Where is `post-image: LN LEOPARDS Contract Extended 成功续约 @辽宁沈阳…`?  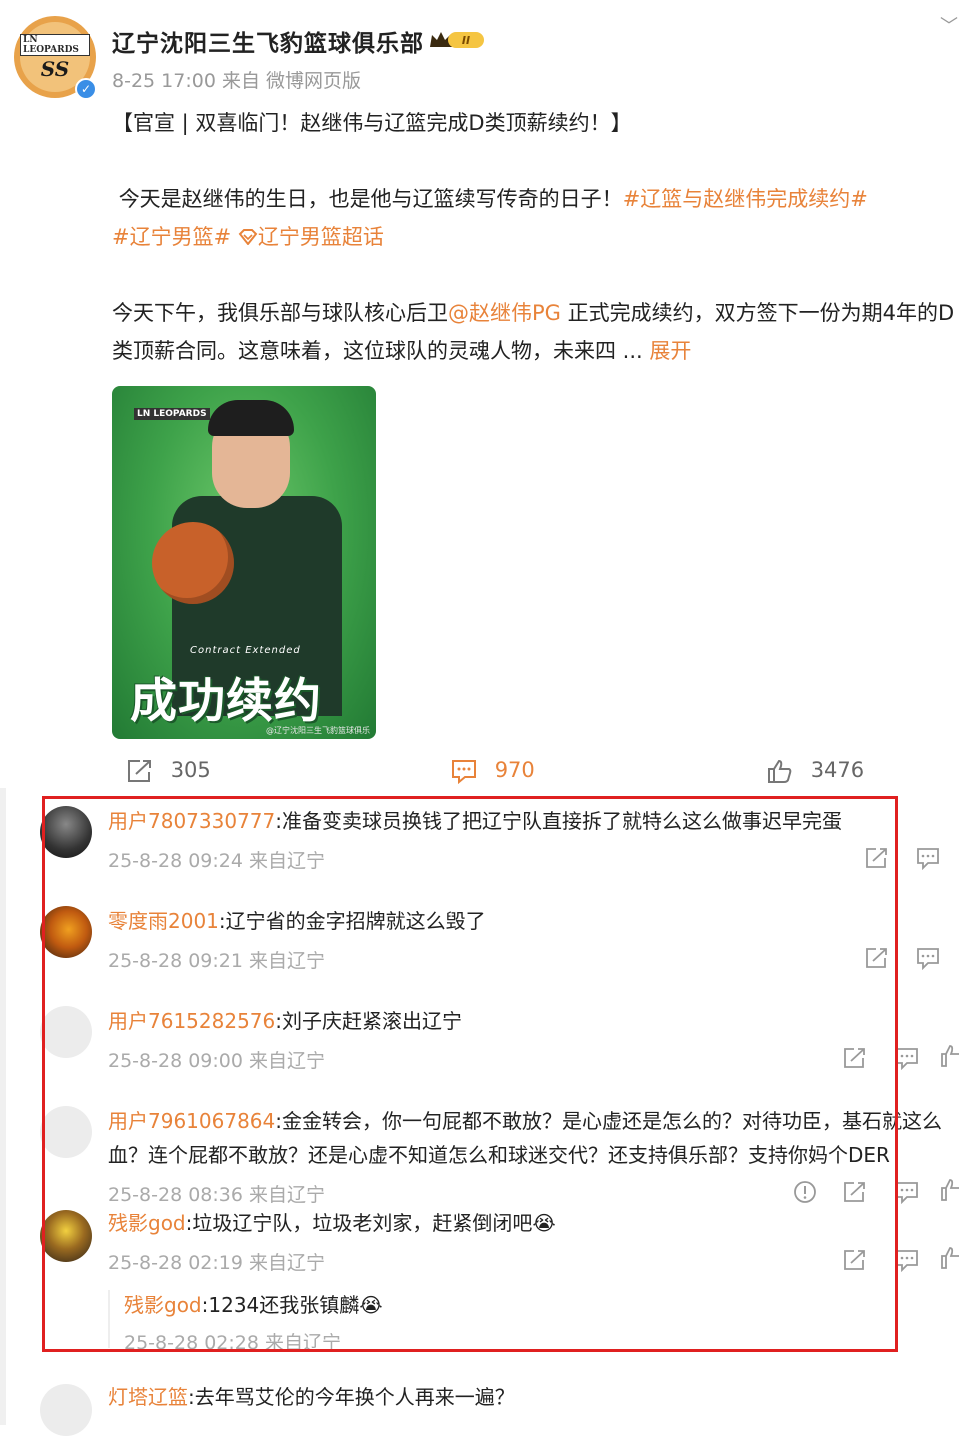 post-image: LN LEOPARDS Contract Extended 成功续约 @辽宁沈阳… is located at coordinates (244, 562).